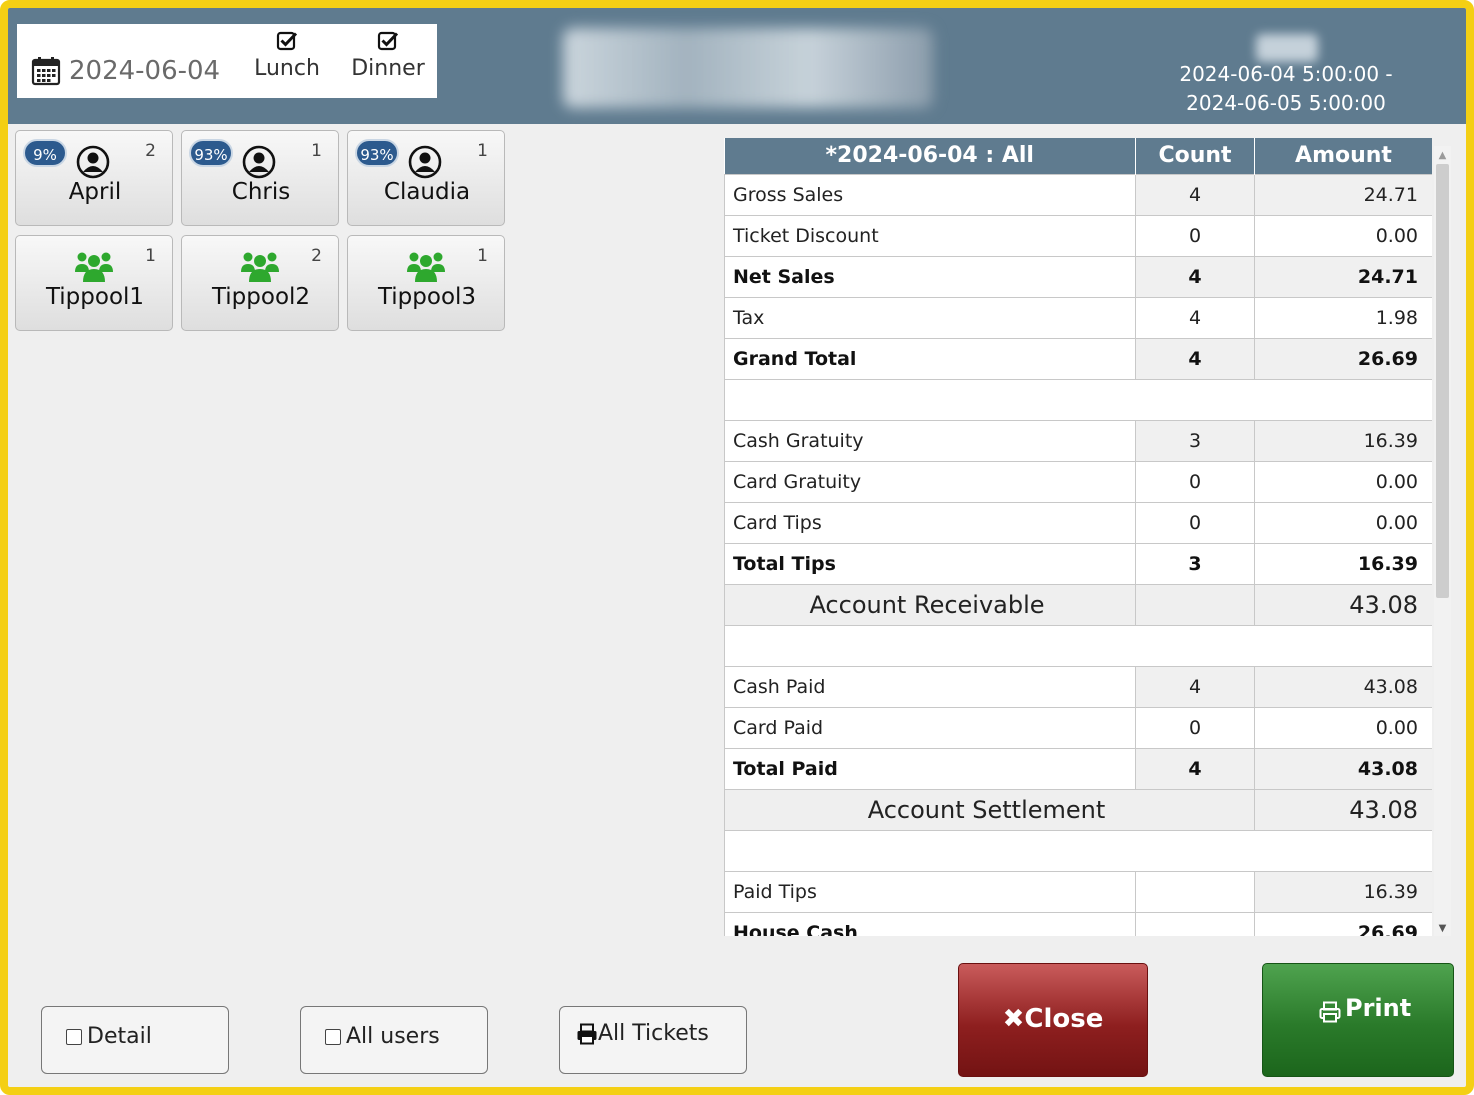 This screenshot has width=1474, height=1095. Describe the element at coordinates (1442, 381) in the screenshot. I see `scroll-thumb` at that location.